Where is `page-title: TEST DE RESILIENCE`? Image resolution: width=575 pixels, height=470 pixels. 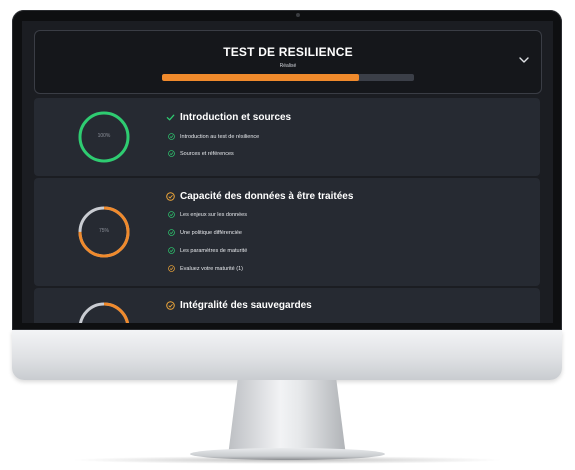
page-title: TEST DE RESILIENCE is located at coordinates (288, 52).